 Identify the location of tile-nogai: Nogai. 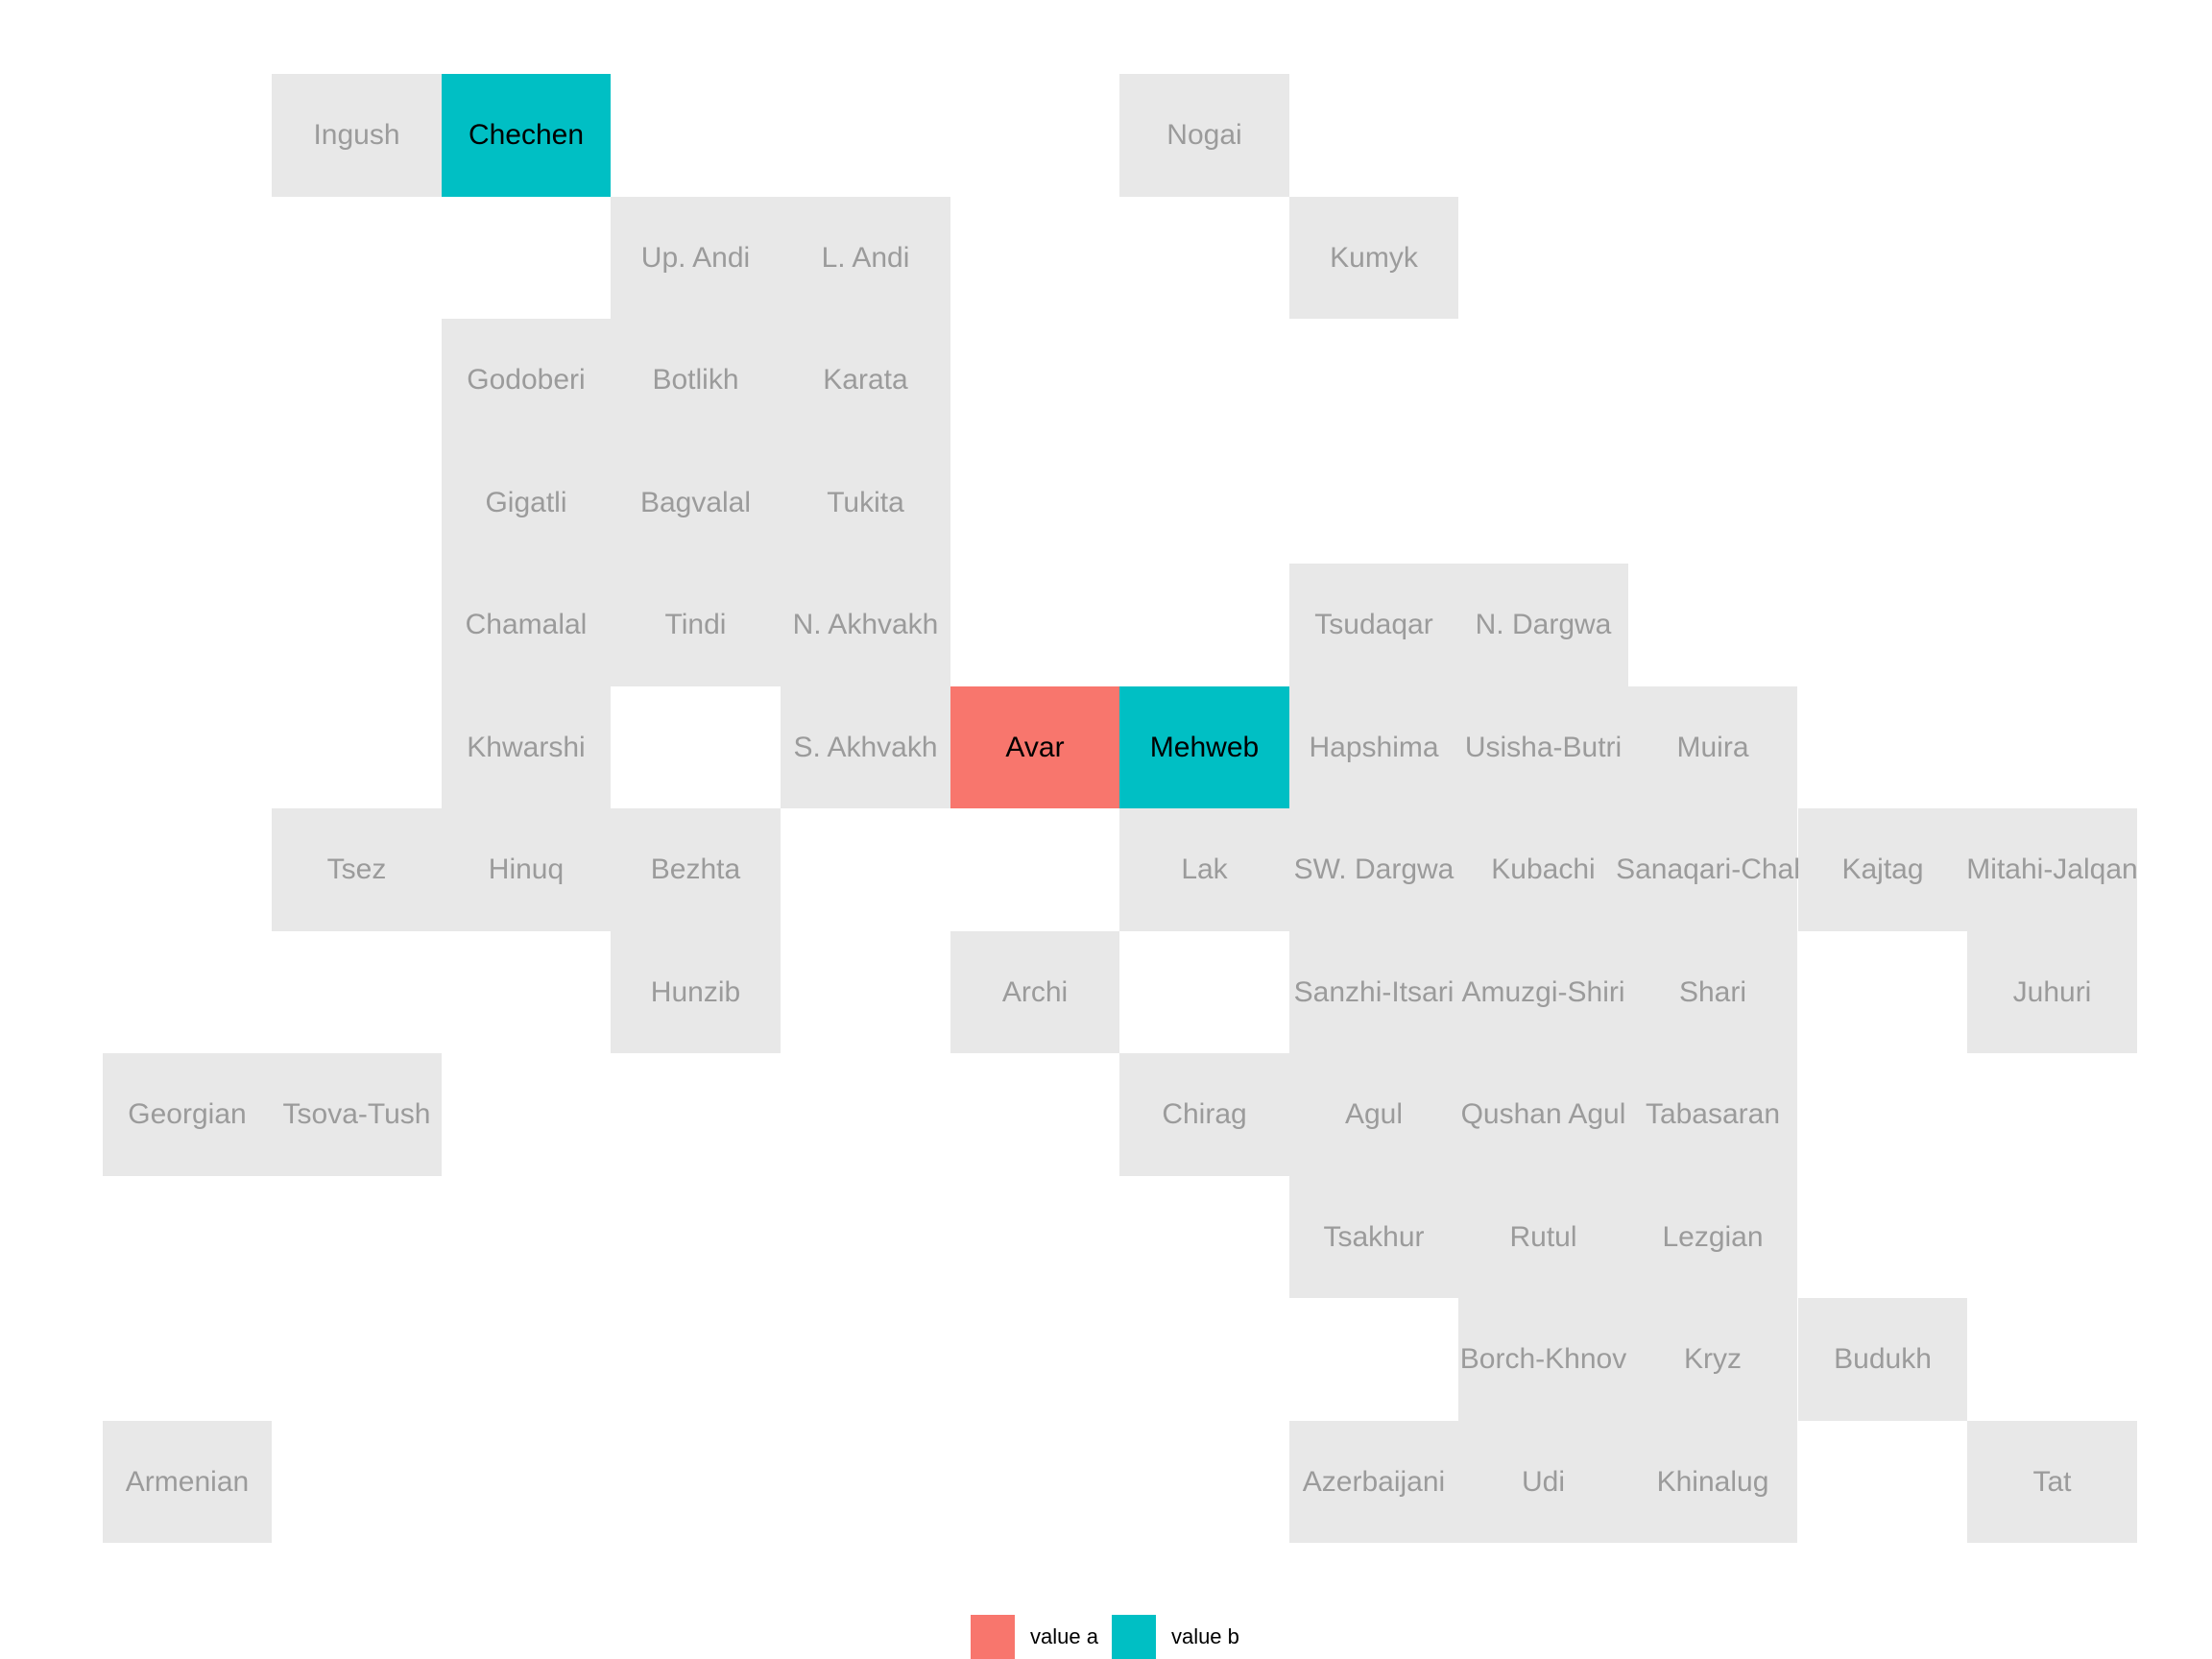
(1204, 135).